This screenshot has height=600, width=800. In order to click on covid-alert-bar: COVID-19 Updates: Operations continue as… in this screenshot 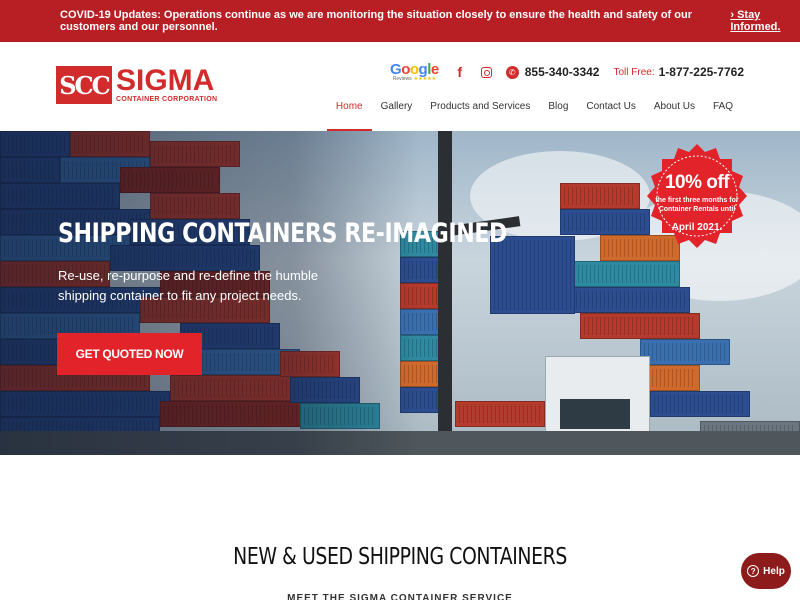, I will do `click(400, 21)`.